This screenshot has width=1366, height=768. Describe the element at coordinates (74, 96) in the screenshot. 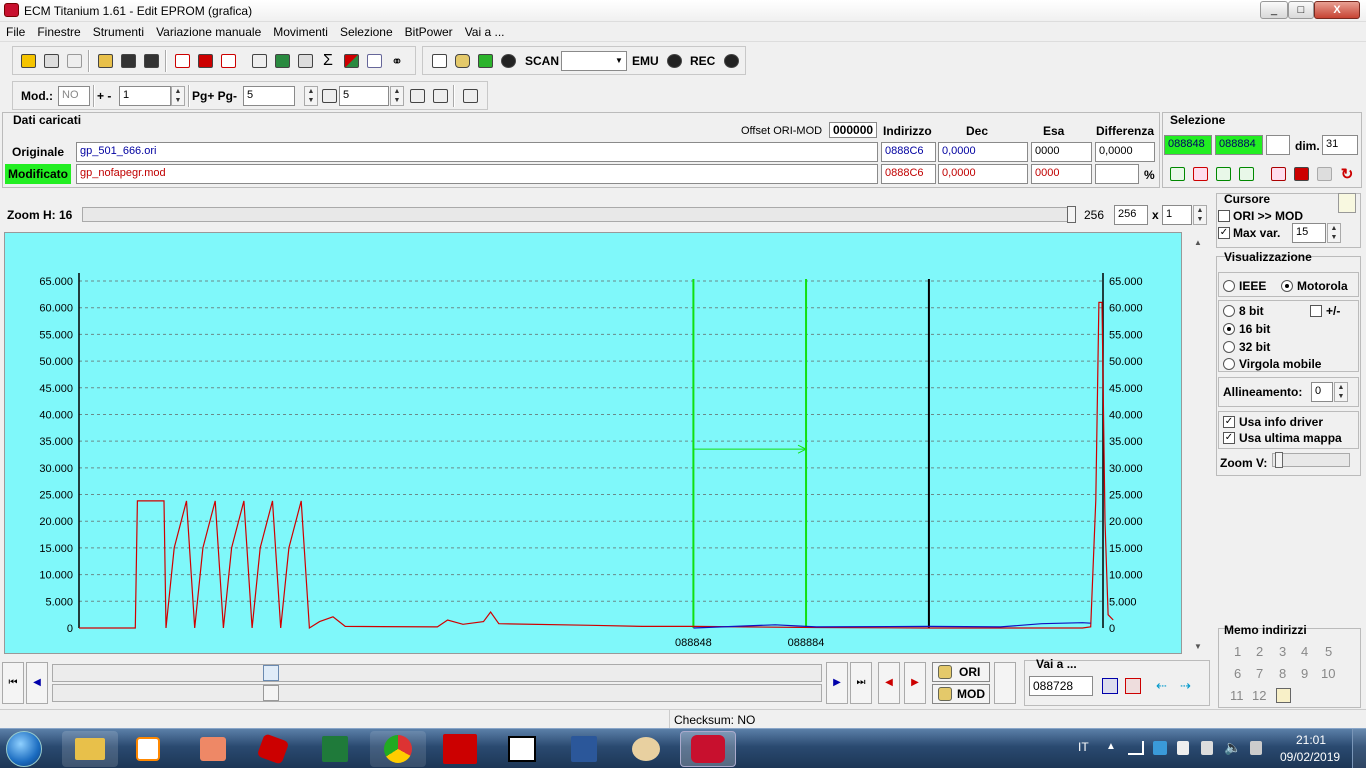

I see `mod-field: NO` at that location.